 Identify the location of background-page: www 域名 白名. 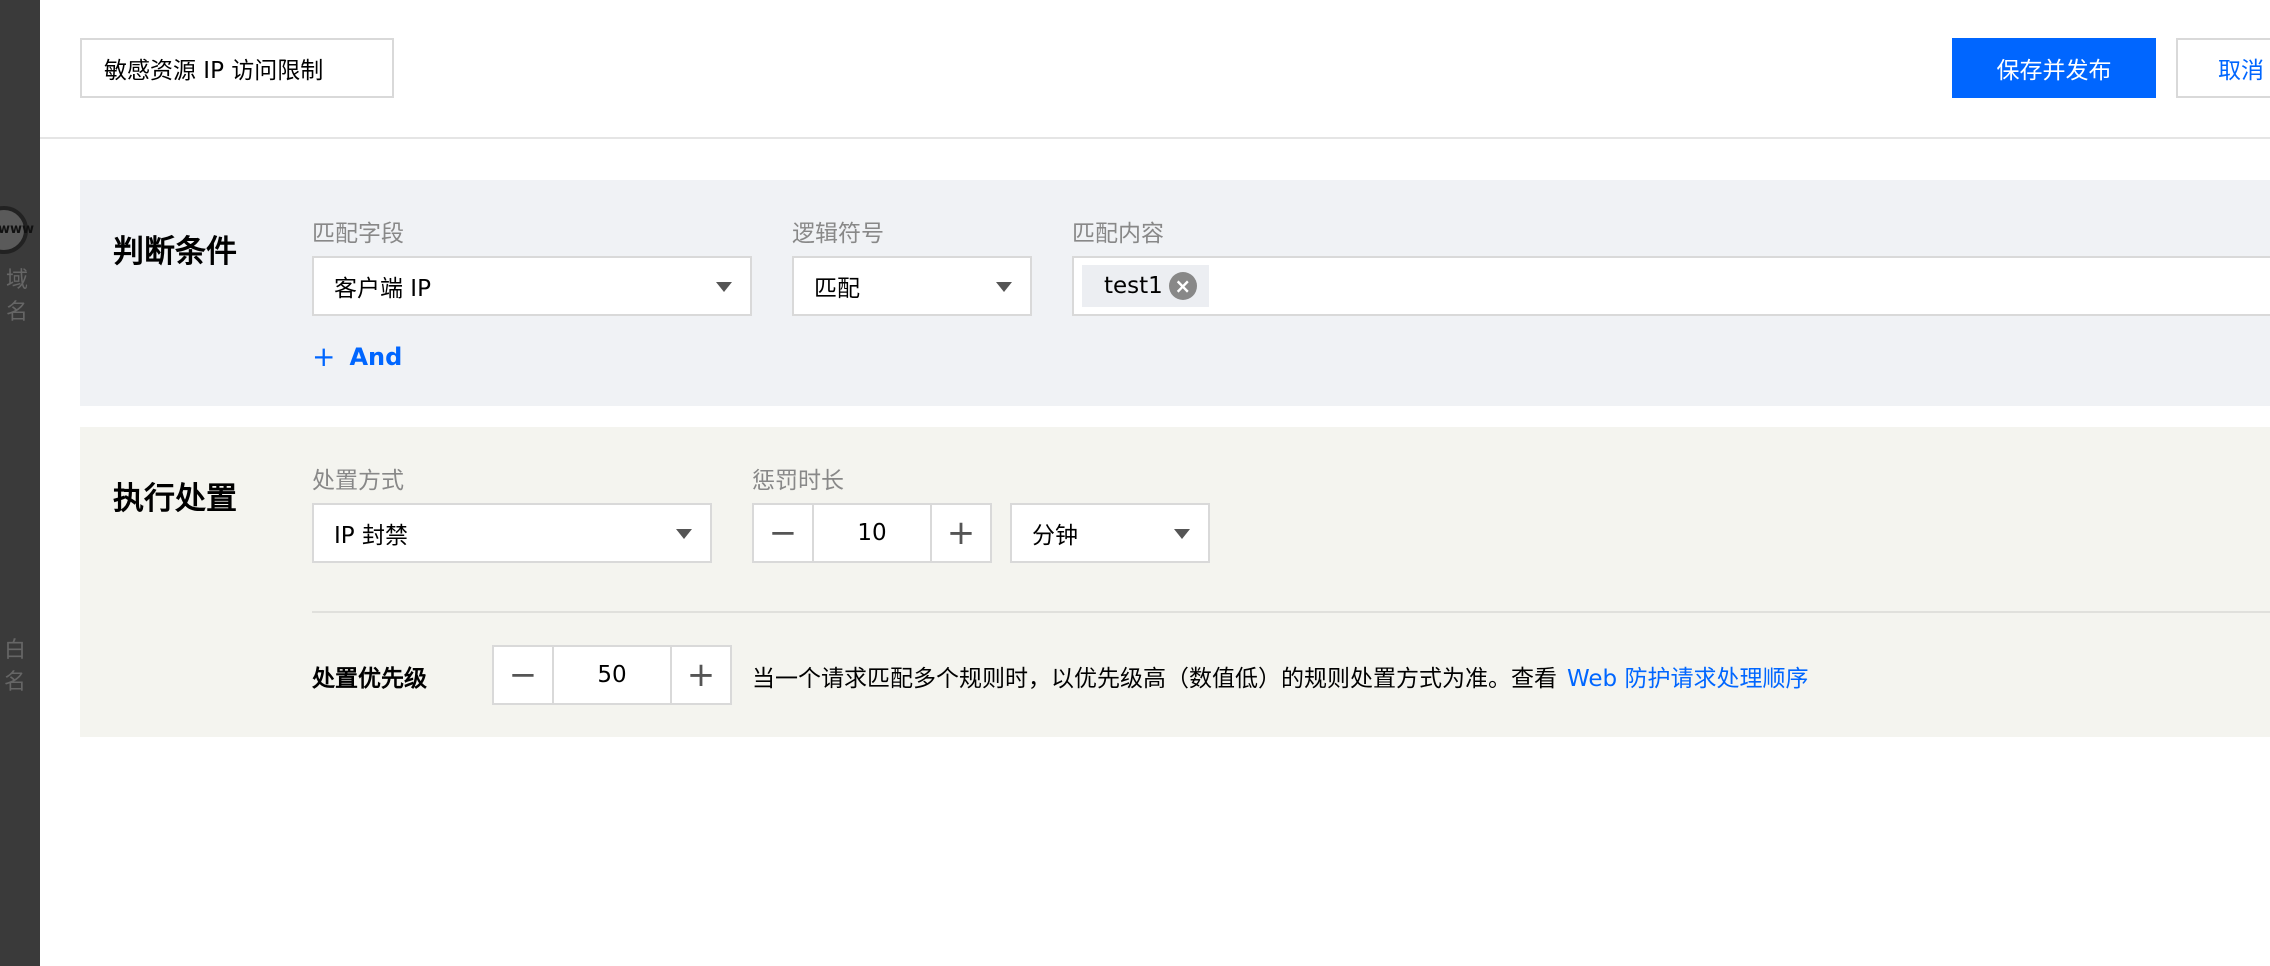
(20, 483).